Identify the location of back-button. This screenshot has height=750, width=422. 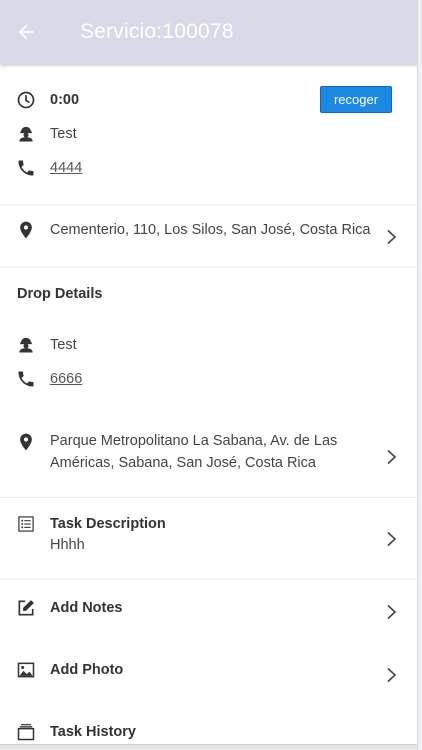
(26, 32).